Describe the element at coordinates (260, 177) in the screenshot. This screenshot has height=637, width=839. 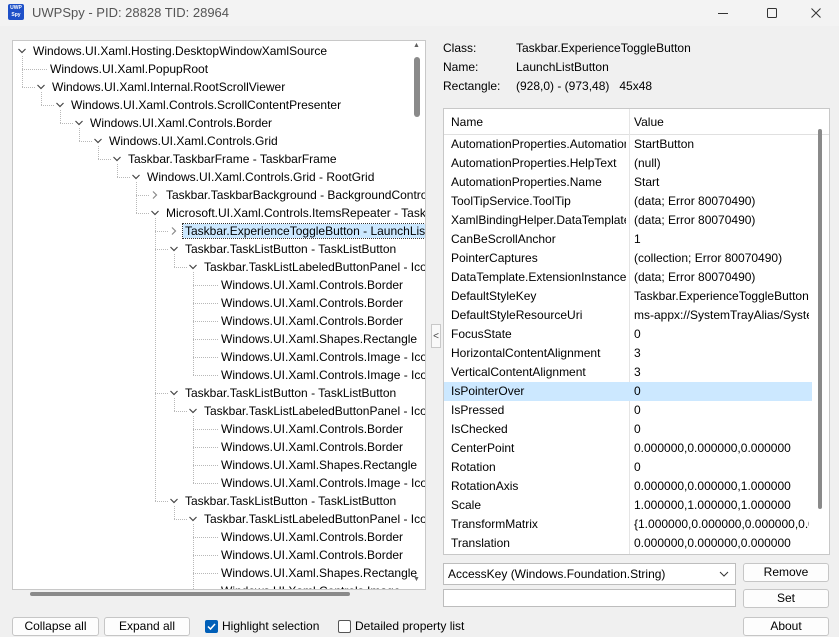
I see `tree-item: Windows.UI.Xaml.Controls.Grid - RootGrid` at that location.